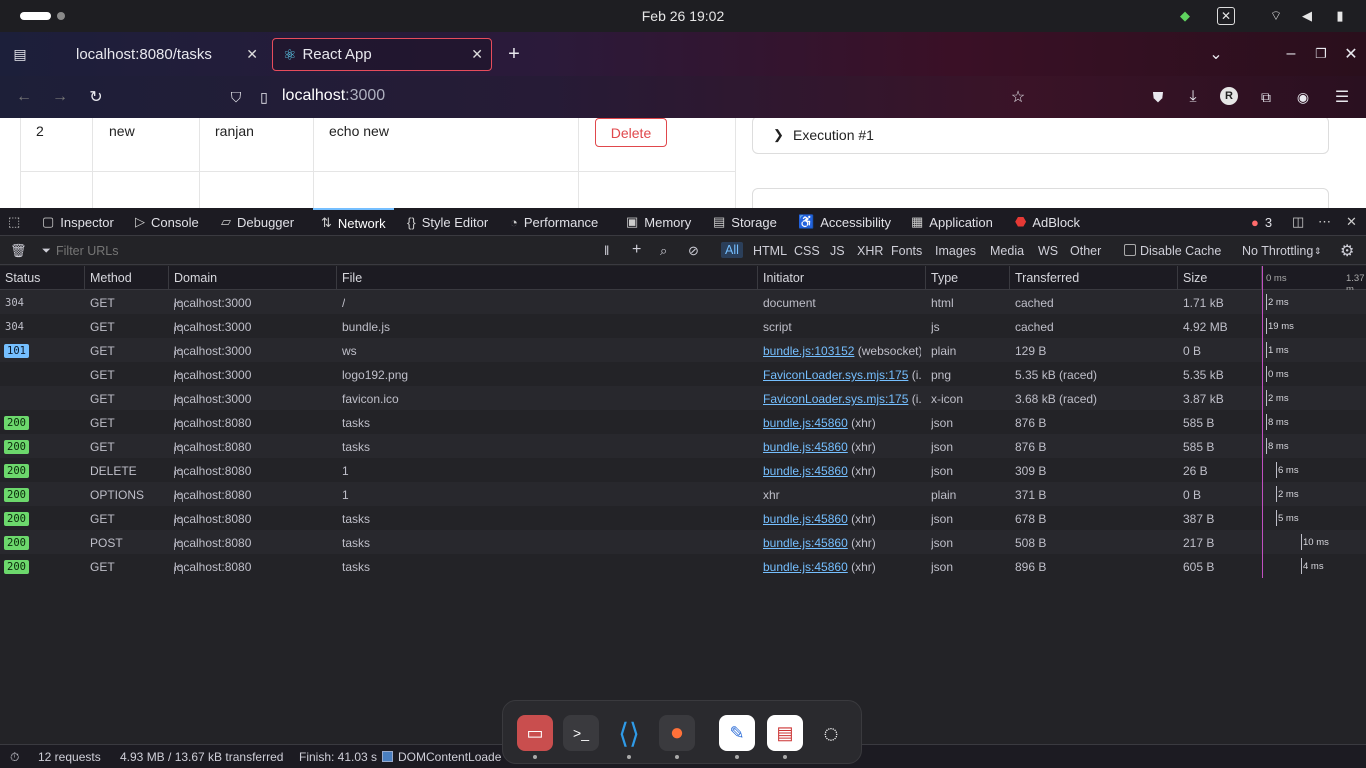  I want to click on shield-icon: ◆, so click(1185, 16).